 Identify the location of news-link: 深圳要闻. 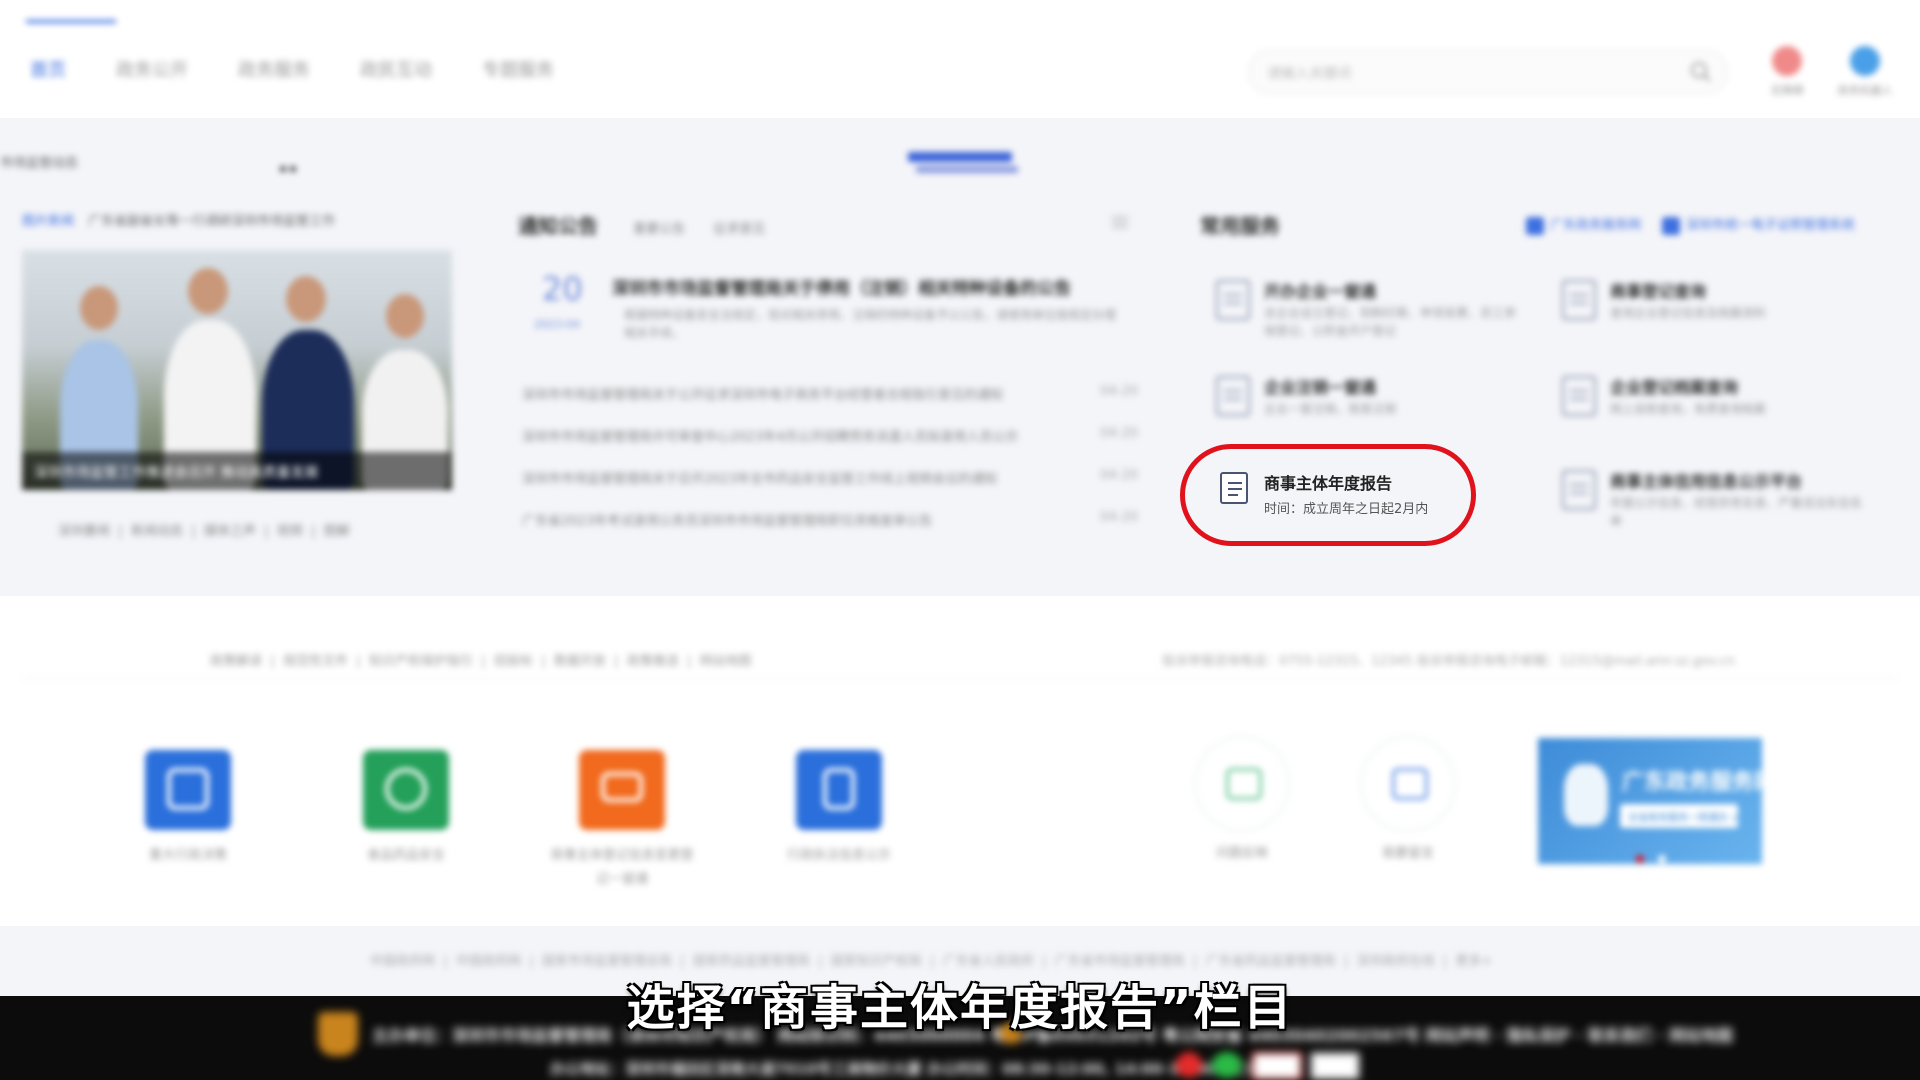
(84, 531).